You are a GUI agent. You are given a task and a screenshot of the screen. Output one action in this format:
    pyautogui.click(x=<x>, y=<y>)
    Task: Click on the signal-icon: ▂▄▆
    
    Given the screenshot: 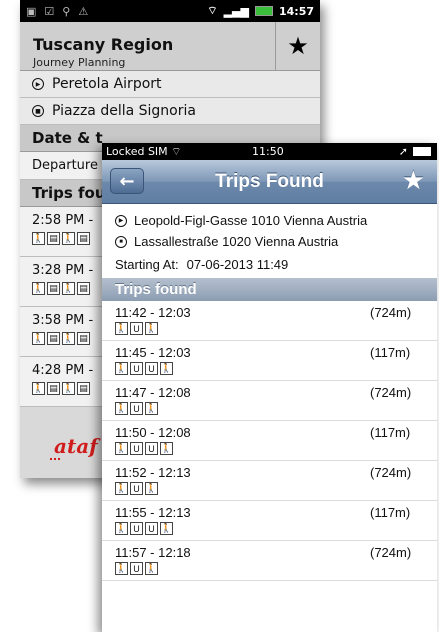 What is the action you would take?
    pyautogui.click(x=236, y=11)
    